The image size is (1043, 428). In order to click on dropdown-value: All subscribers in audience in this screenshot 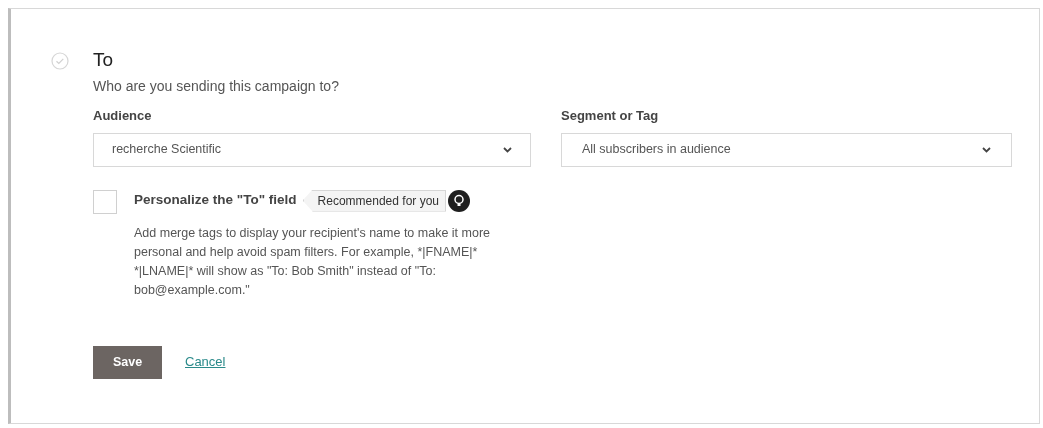, I will do `click(656, 150)`.